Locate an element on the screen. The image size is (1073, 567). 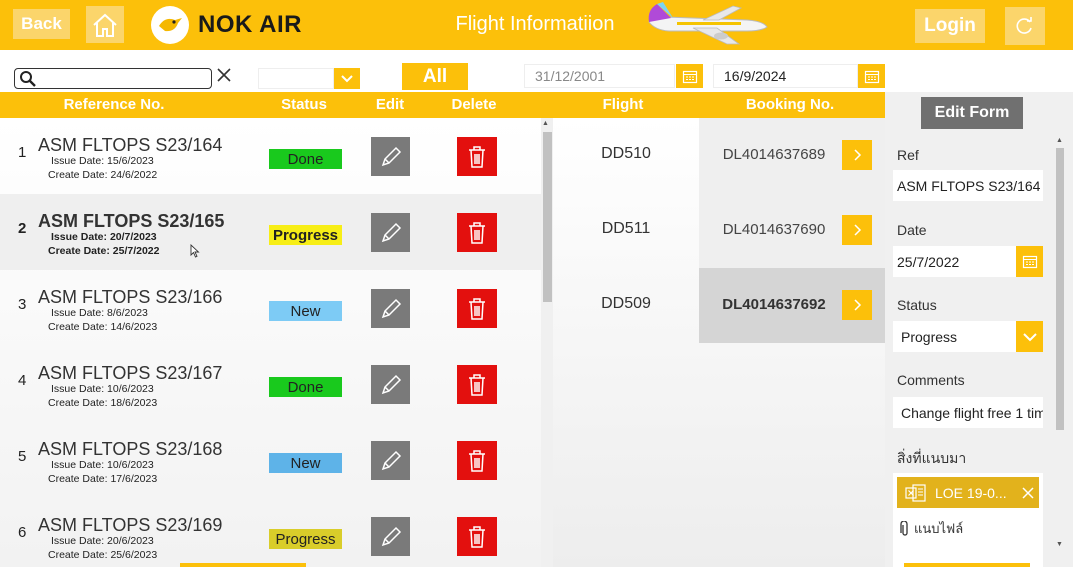
search-icon is located at coordinates (28, 79).